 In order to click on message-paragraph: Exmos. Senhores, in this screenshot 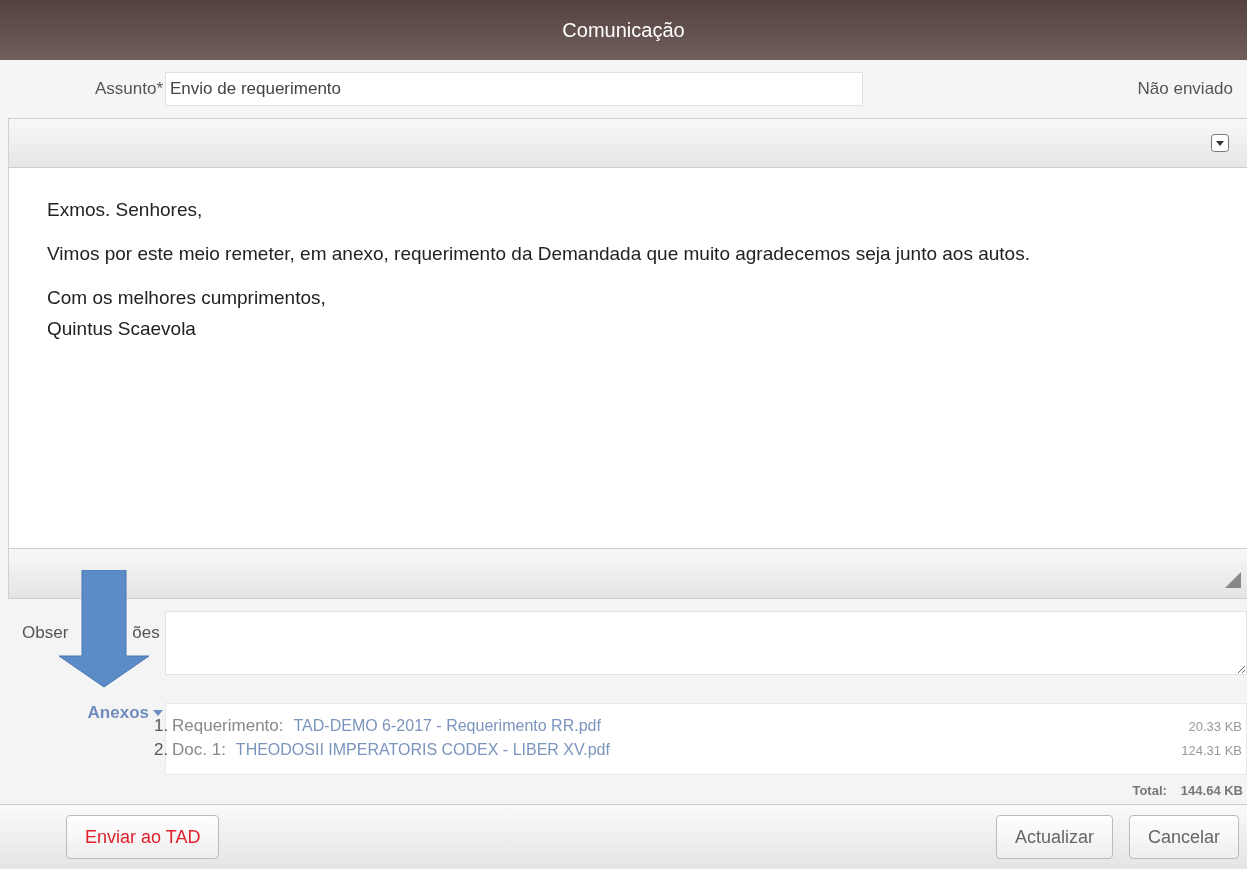, I will do `click(125, 210)`.